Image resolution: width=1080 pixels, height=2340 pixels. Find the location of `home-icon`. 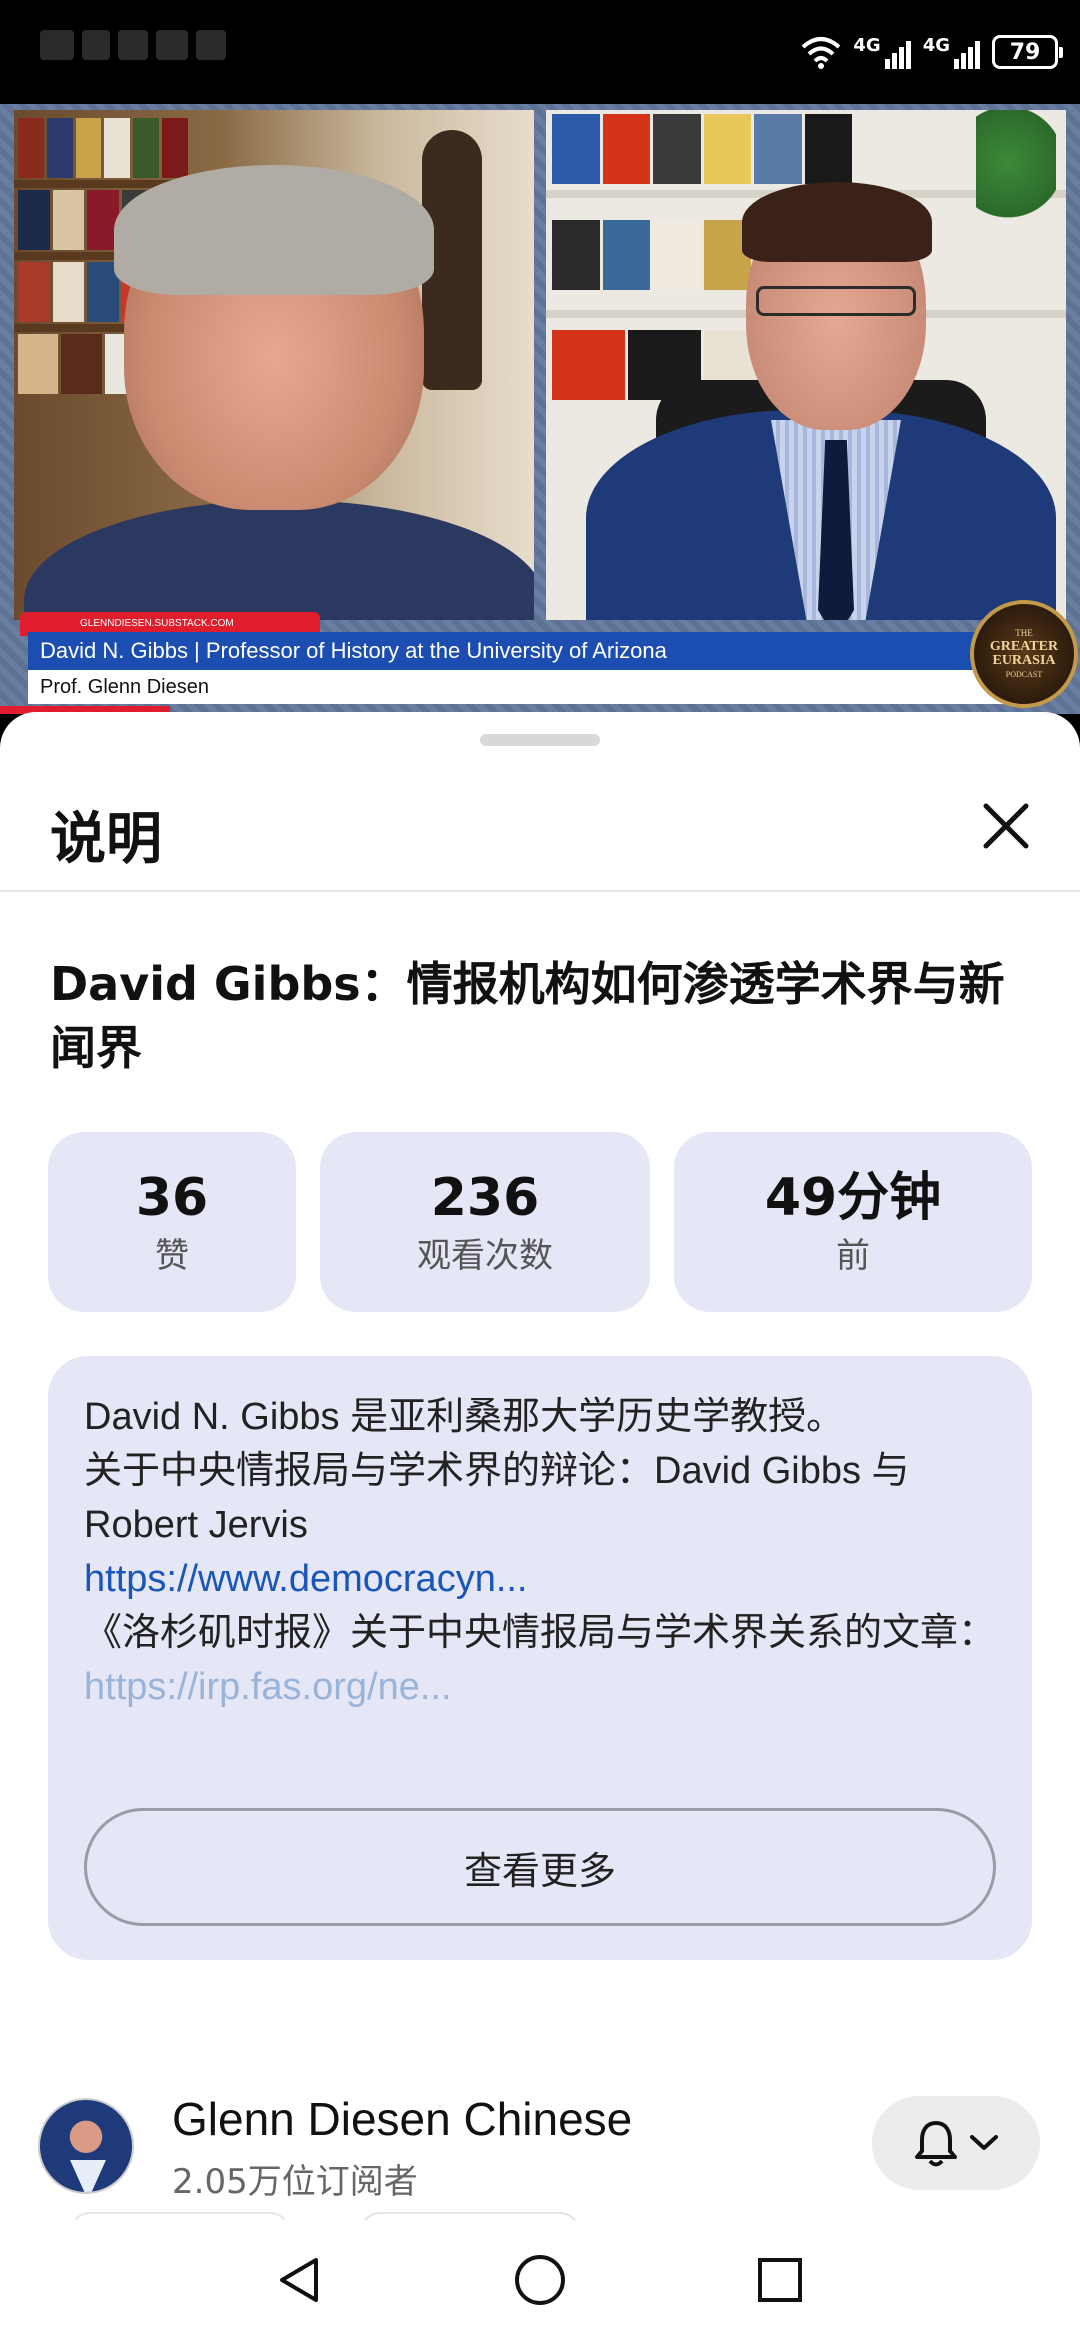

home-icon is located at coordinates (540, 2280).